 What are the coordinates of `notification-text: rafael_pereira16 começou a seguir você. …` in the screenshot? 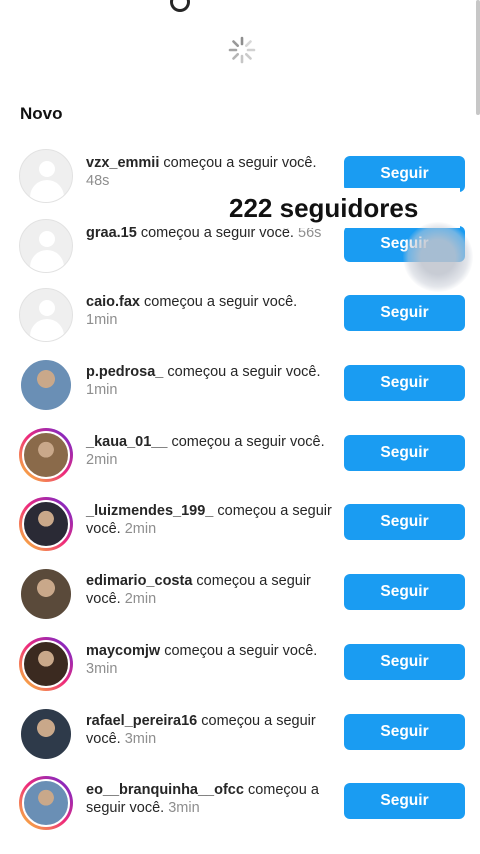 It's located at (209, 730).